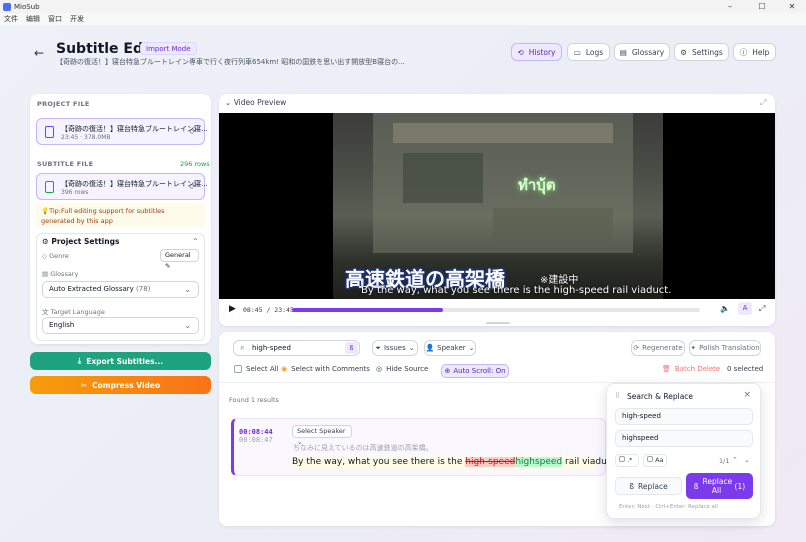  Describe the element at coordinates (696, 486) in the screenshot. I see `replace-icon: ß` at that location.